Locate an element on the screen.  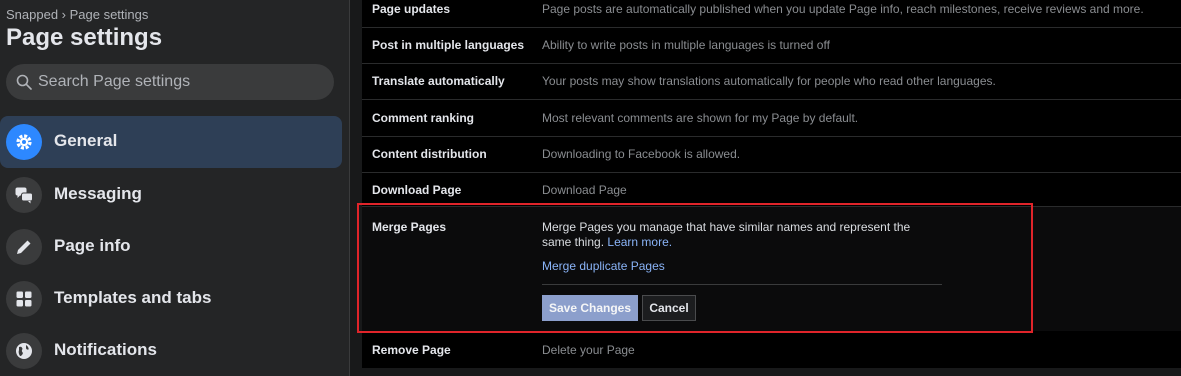
merge-duplicate-pages-link: Merge duplicate Pages is located at coordinates (603, 266).